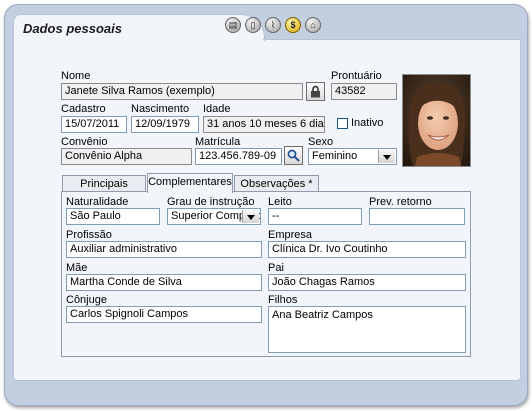 The image size is (532, 411). What do you see at coordinates (83, 109) in the screenshot?
I see `cadastro-label: Cadastro` at bounding box center [83, 109].